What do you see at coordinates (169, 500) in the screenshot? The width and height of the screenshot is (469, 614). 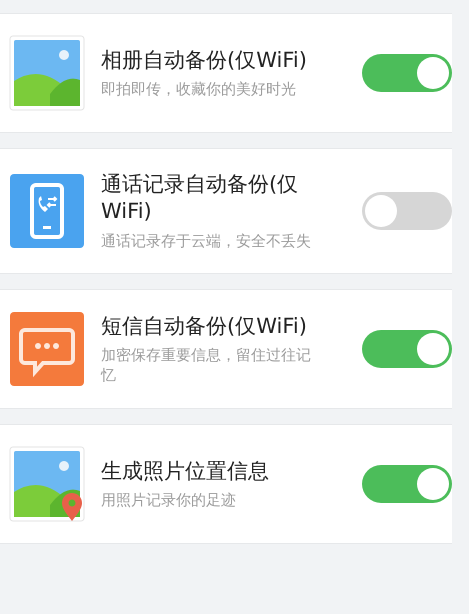 I see `setting-description: 用照片记录你的足迹` at bounding box center [169, 500].